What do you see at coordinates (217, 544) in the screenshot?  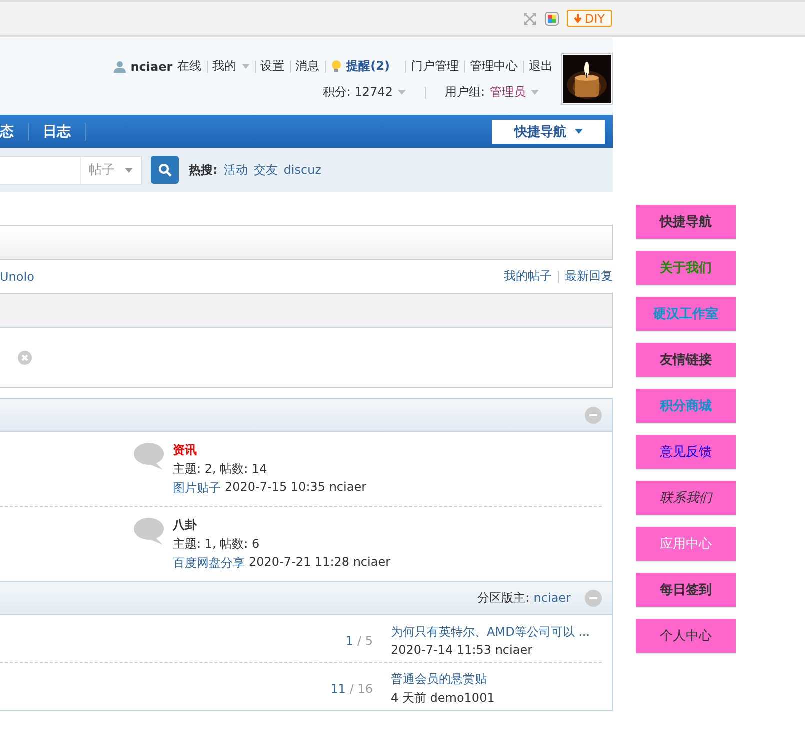 I see `forum-stats: 主题: 1, 帖数: 6` at bounding box center [217, 544].